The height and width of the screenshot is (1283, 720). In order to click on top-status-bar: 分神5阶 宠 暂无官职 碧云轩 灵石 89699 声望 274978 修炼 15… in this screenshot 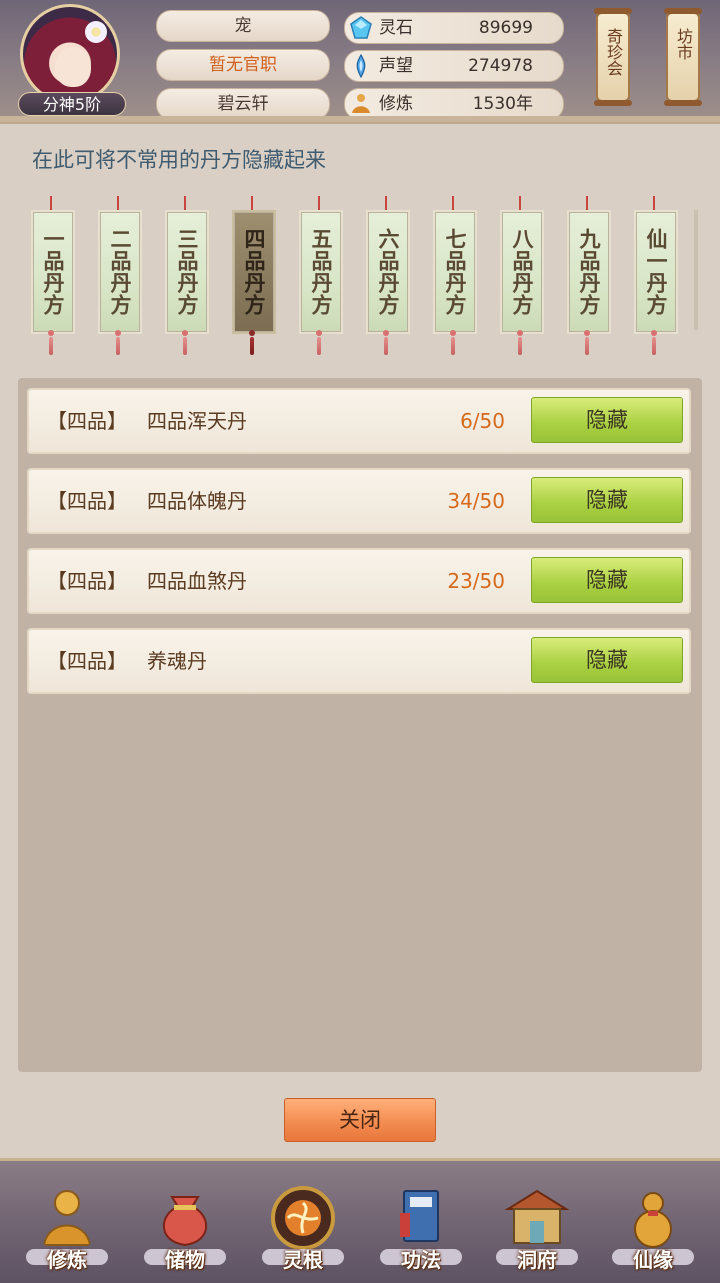, I will do `click(360, 61)`.